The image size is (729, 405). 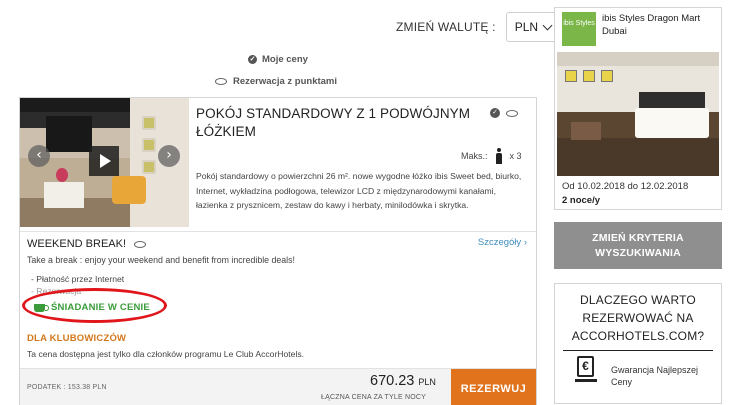 I want to click on photo-next-icon: ›, so click(x=169, y=156).